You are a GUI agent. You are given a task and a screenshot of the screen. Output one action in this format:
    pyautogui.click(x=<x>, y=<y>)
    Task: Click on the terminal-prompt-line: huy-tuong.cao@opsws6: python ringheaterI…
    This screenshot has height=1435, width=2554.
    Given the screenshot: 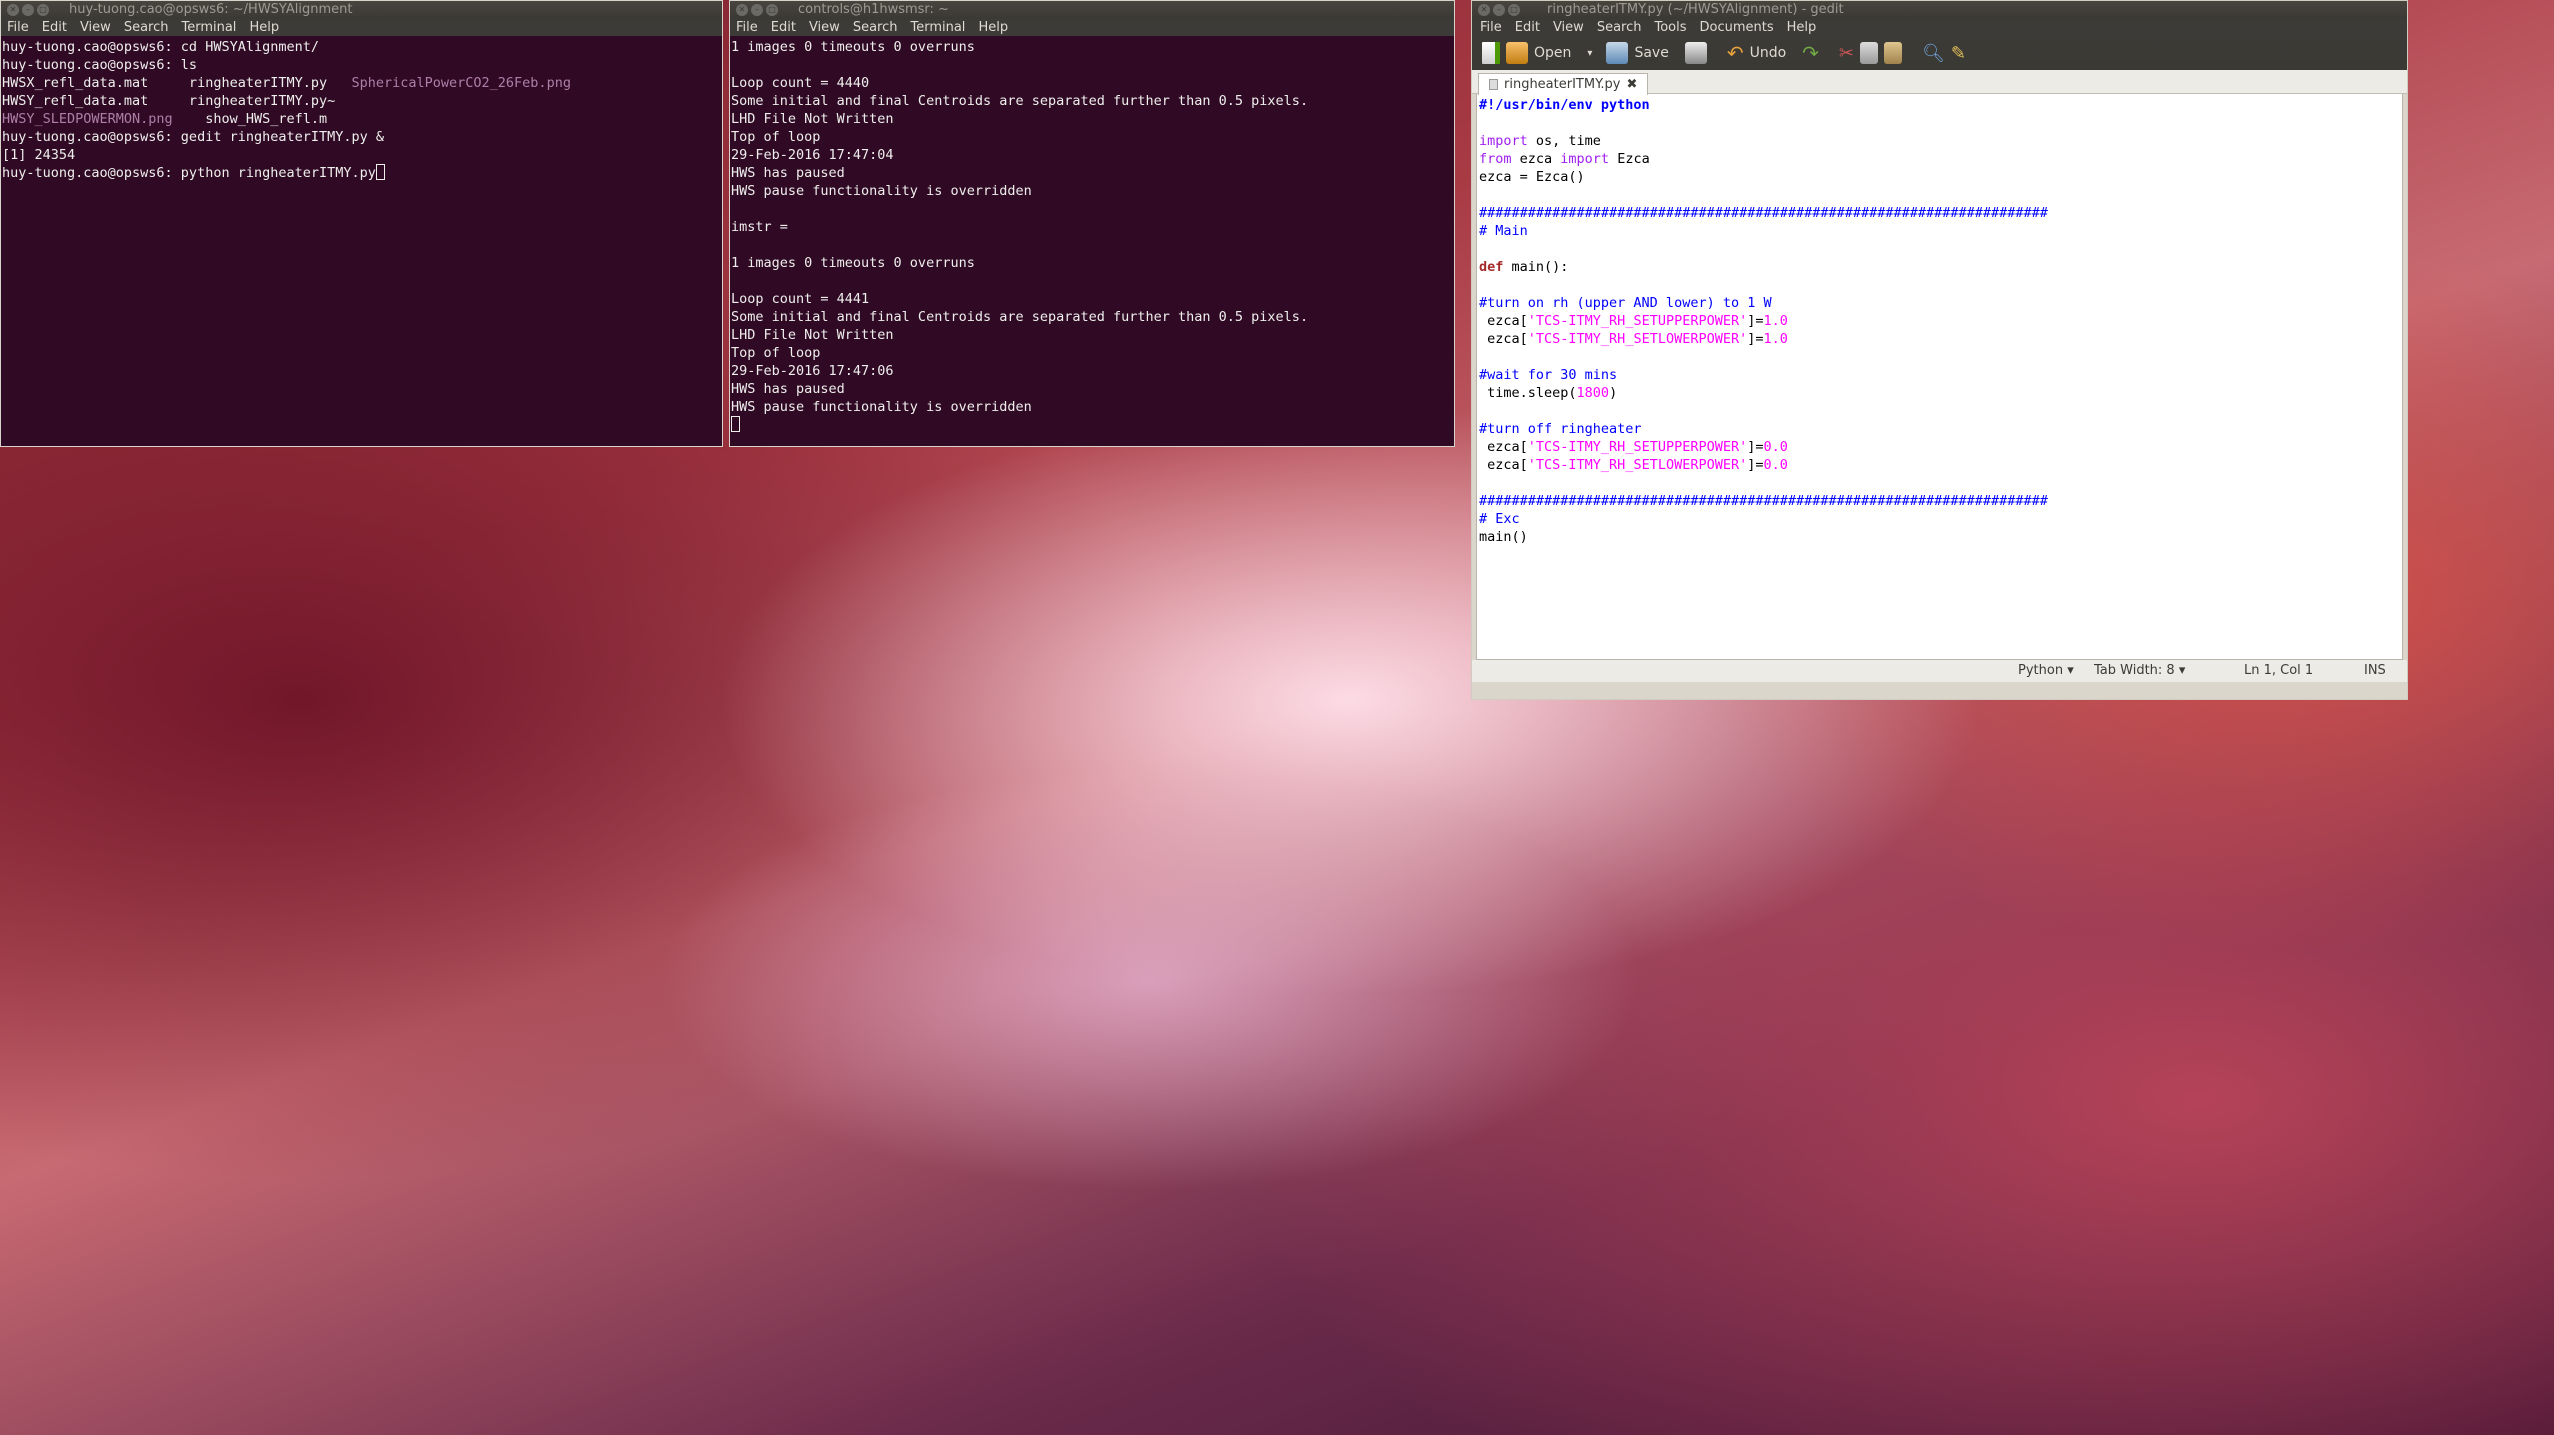 What is the action you would take?
    pyautogui.click(x=189, y=173)
    